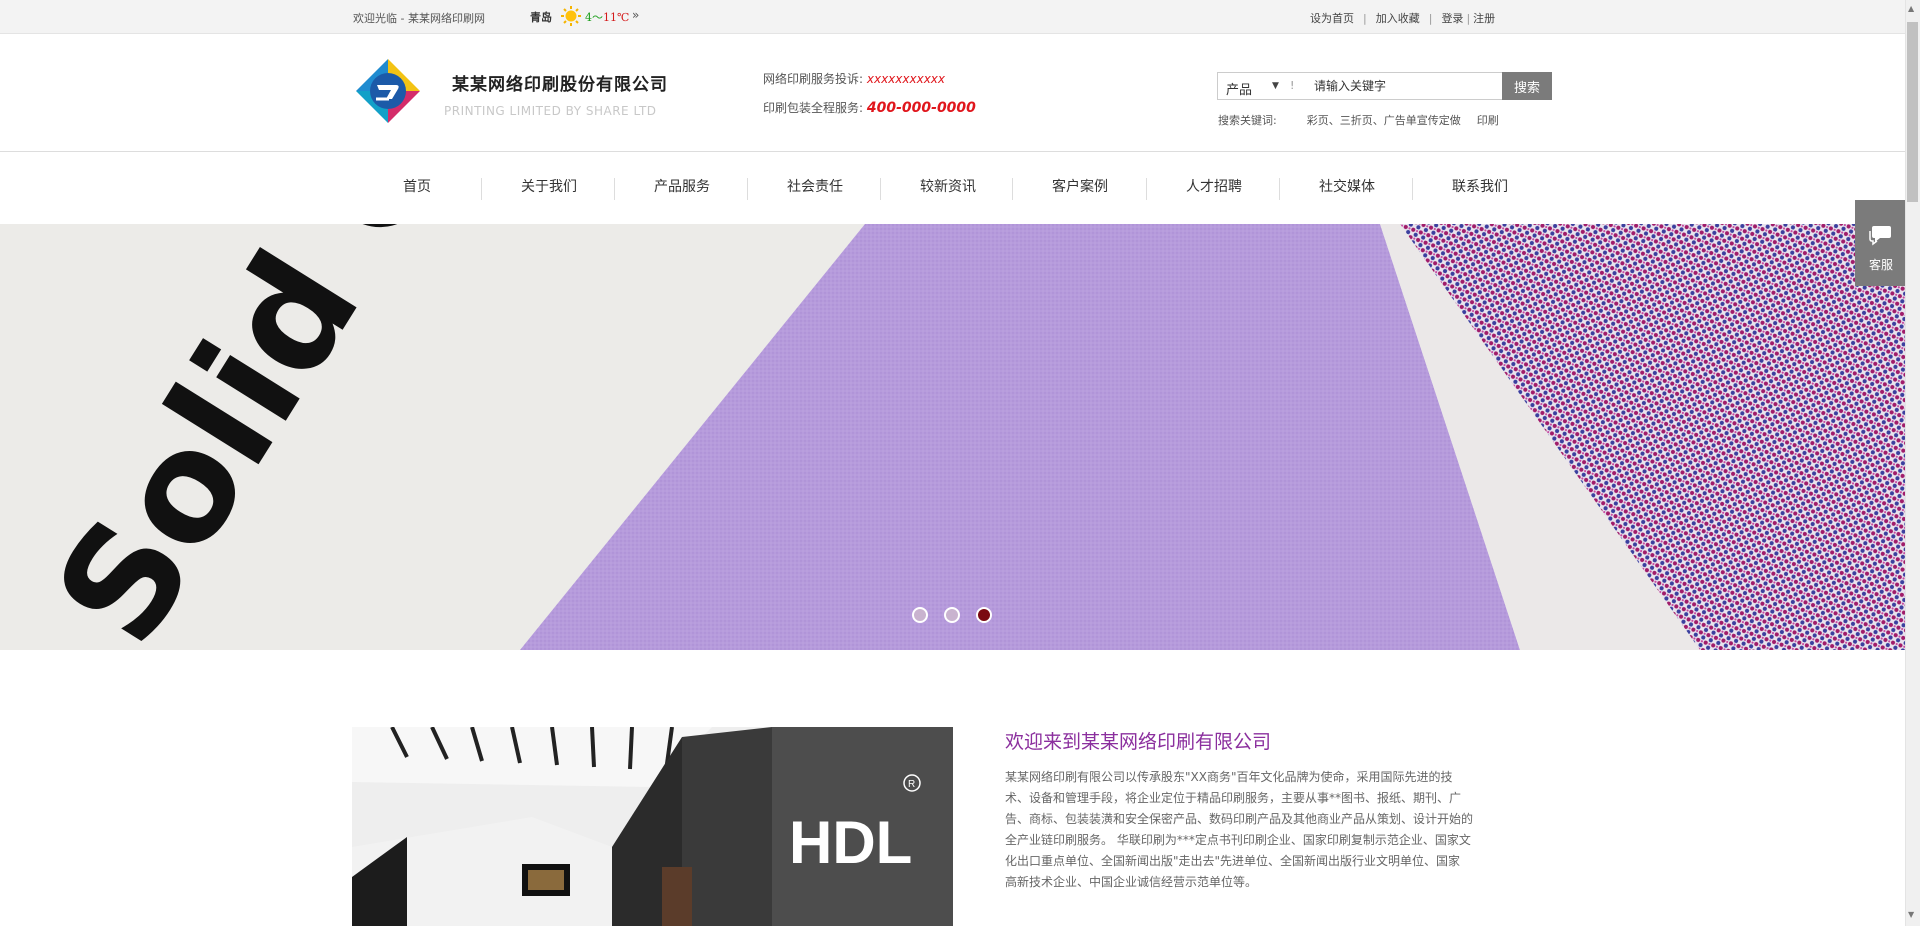 Image resolution: width=1920 pixels, height=926 pixels. What do you see at coordinates (1911, 8) in the screenshot?
I see `scroll-up-arrow-icon: ▲` at bounding box center [1911, 8].